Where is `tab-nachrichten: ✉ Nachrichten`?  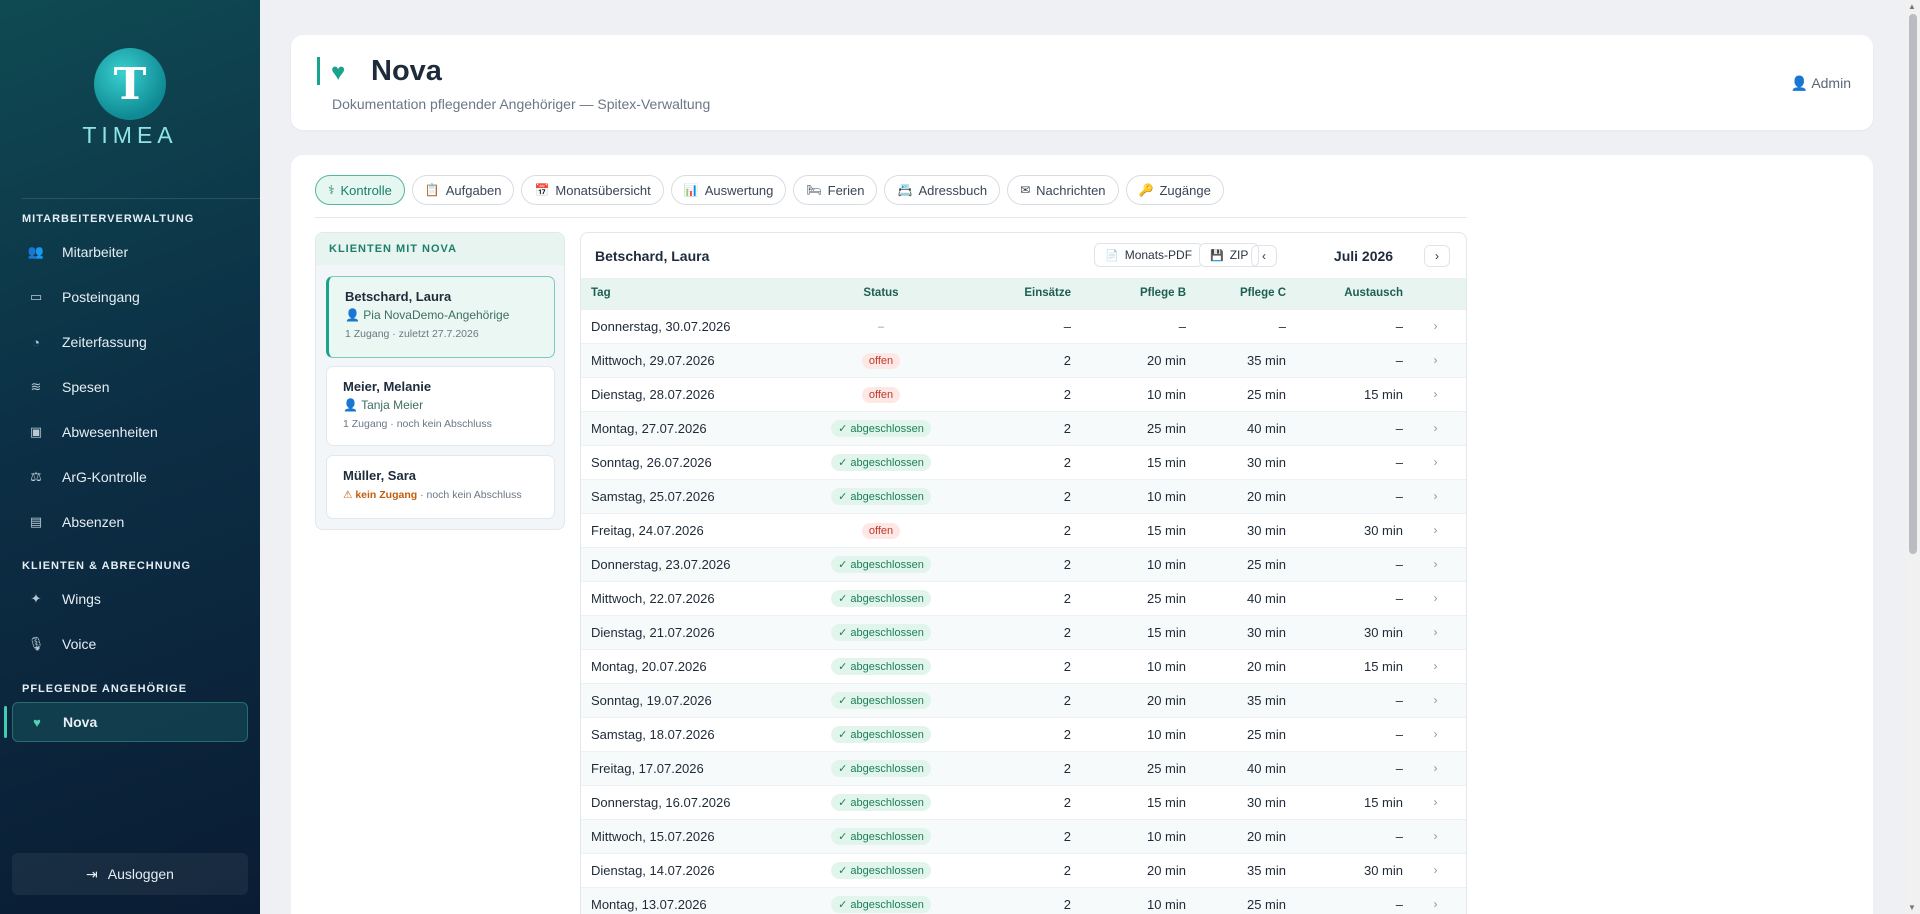
tab-nachrichten: ✉ Nachrichten is located at coordinates (1063, 190).